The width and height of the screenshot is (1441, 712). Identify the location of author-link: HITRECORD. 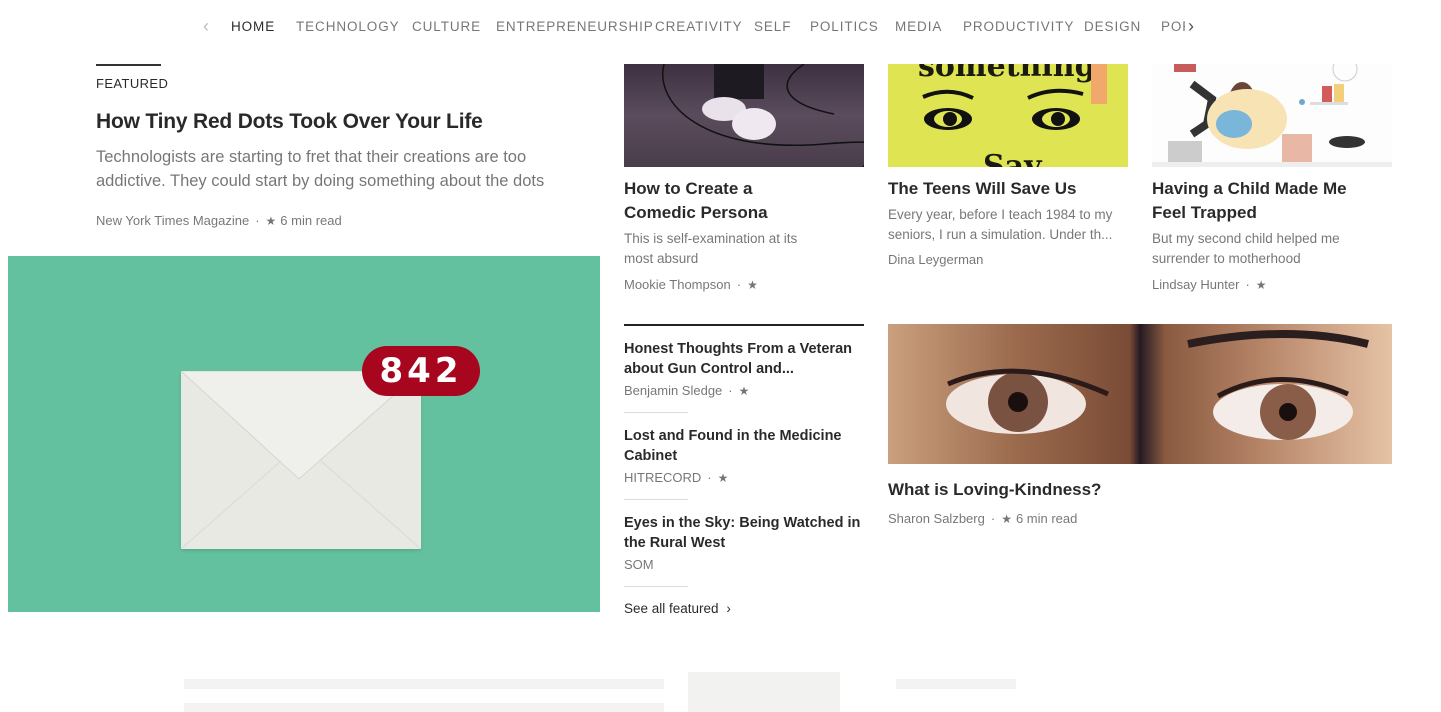
(662, 477).